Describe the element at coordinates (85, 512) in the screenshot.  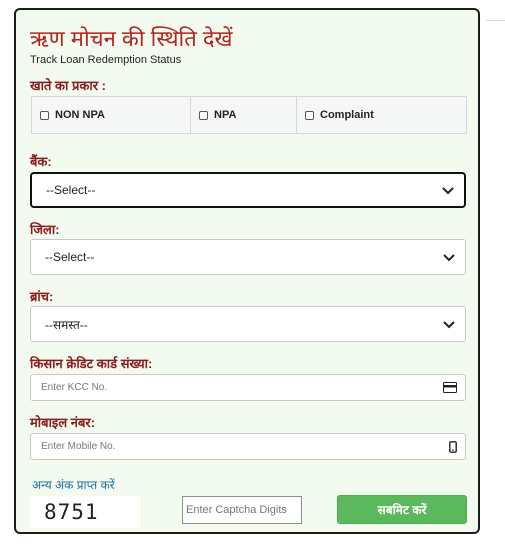
I see `captcha-code: 8751` at that location.